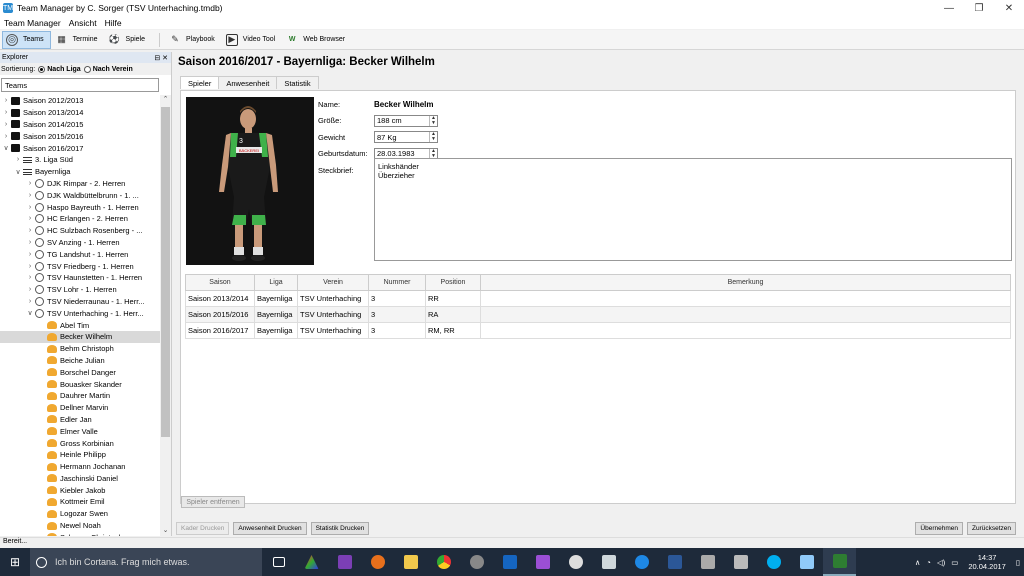 Image resolution: width=1024 pixels, height=576 pixels. Describe the element at coordinates (80, 184) in the screenshot. I see `tree-team: › DJK Rimpar - 2. Herren` at that location.